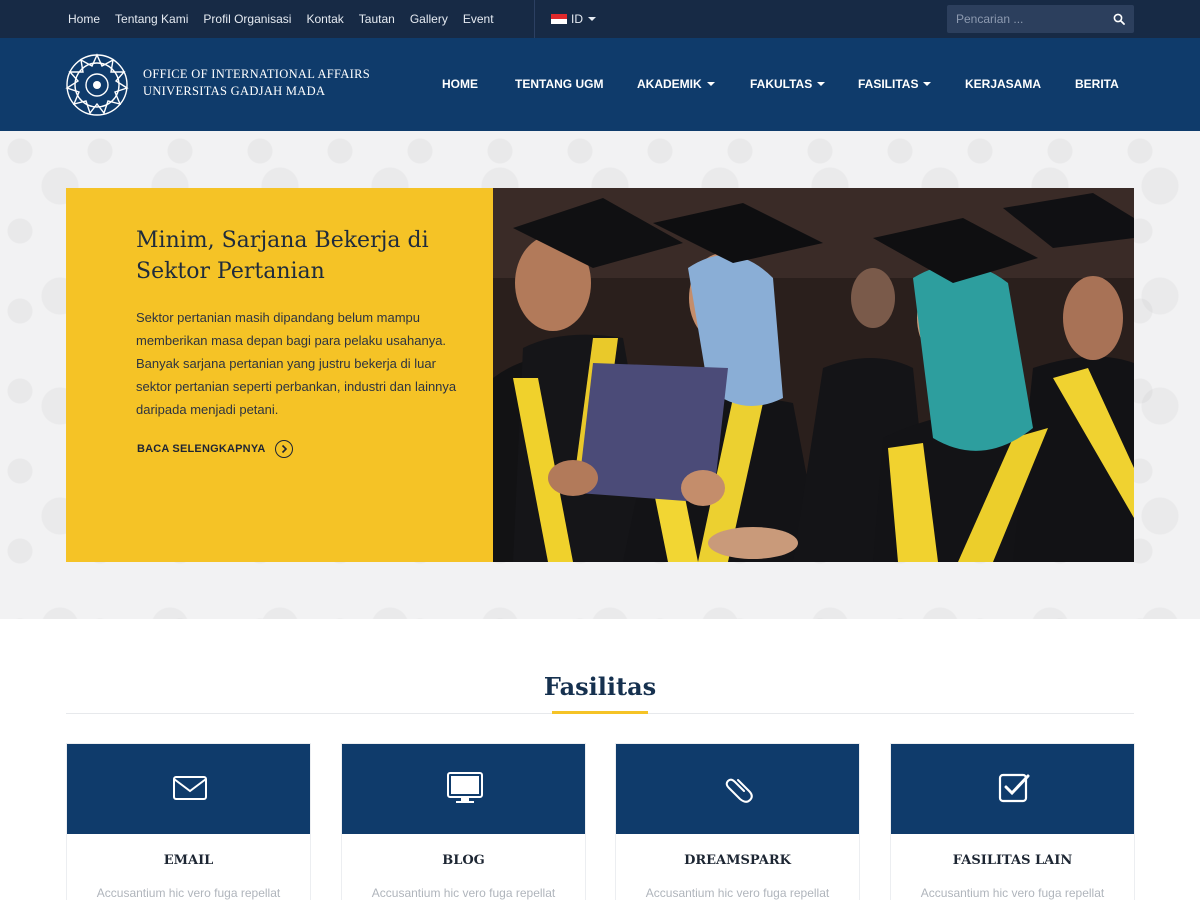 The width and height of the screenshot is (1200, 900). I want to click on nav-item-fakultas: FAKULTAS, so click(788, 84).